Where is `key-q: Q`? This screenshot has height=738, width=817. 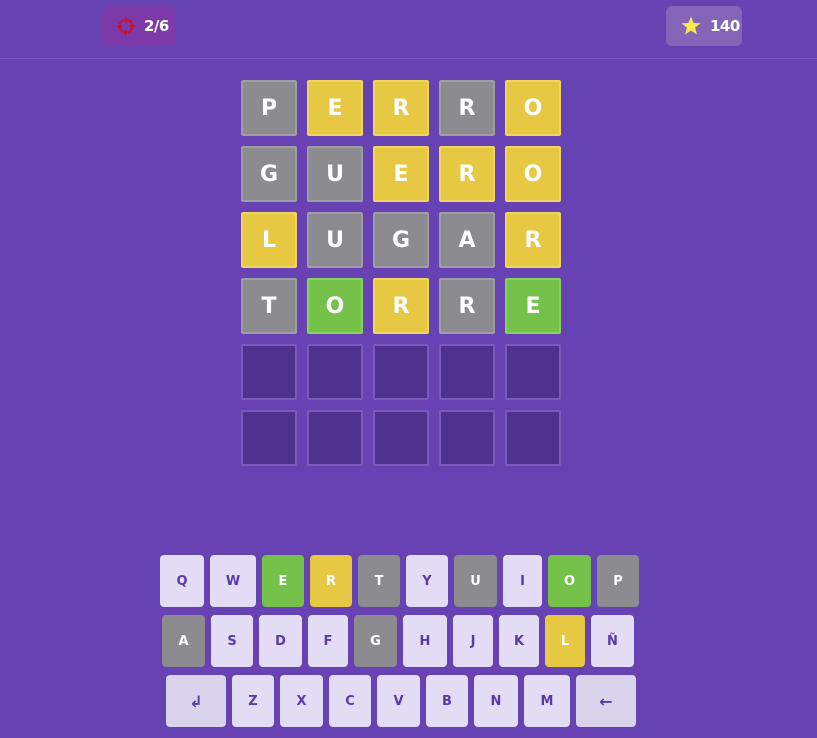
key-q: Q is located at coordinates (182, 581).